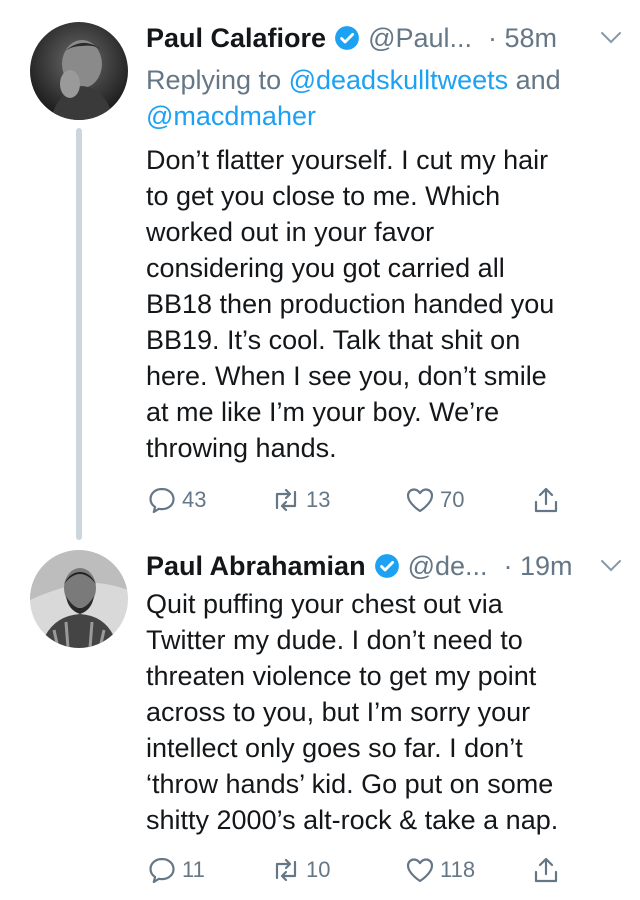 The image size is (640, 900). I want to click on tweet-actions: 43 13 70, so click(366, 504).